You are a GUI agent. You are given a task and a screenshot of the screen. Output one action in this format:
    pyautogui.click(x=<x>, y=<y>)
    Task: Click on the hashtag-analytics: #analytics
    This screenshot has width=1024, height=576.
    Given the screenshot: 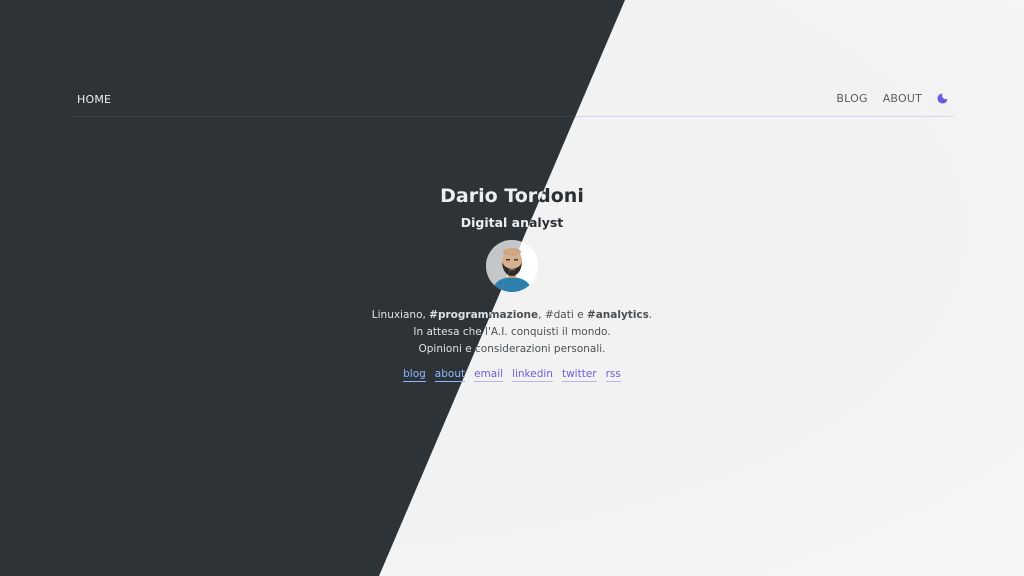 What is the action you would take?
    pyautogui.click(x=617, y=315)
    